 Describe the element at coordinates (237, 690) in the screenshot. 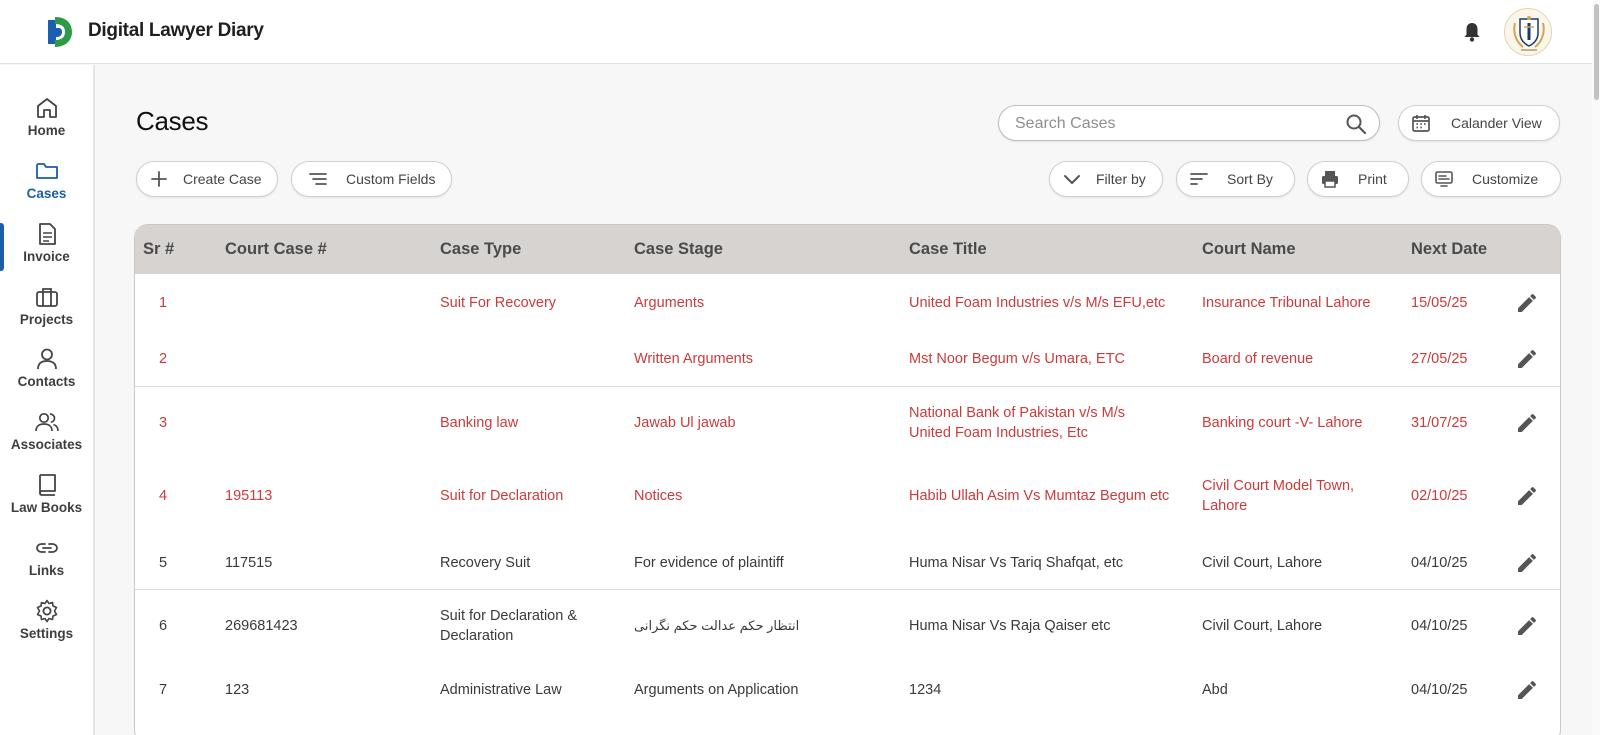

I see `cell-court-case: 123` at that location.